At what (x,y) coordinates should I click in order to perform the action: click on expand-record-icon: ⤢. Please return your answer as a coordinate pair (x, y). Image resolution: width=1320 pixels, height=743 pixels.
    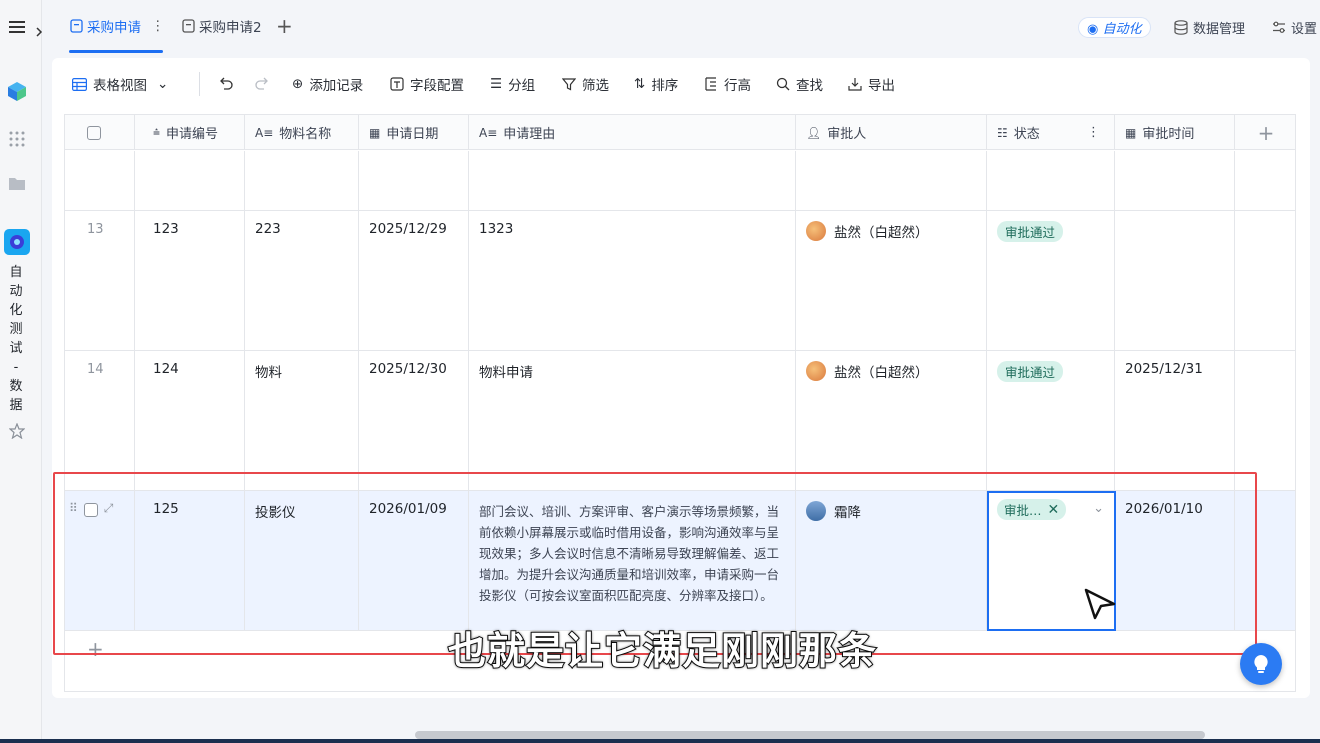
    Looking at the image, I should click on (109, 508).